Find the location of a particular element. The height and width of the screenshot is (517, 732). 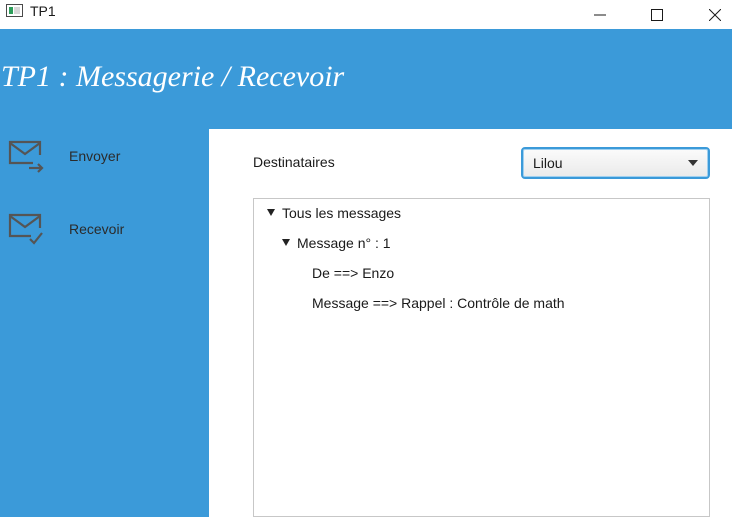

tree-item-body: Message ==> Rappel : Contrôle de math is located at coordinates (438, 306).